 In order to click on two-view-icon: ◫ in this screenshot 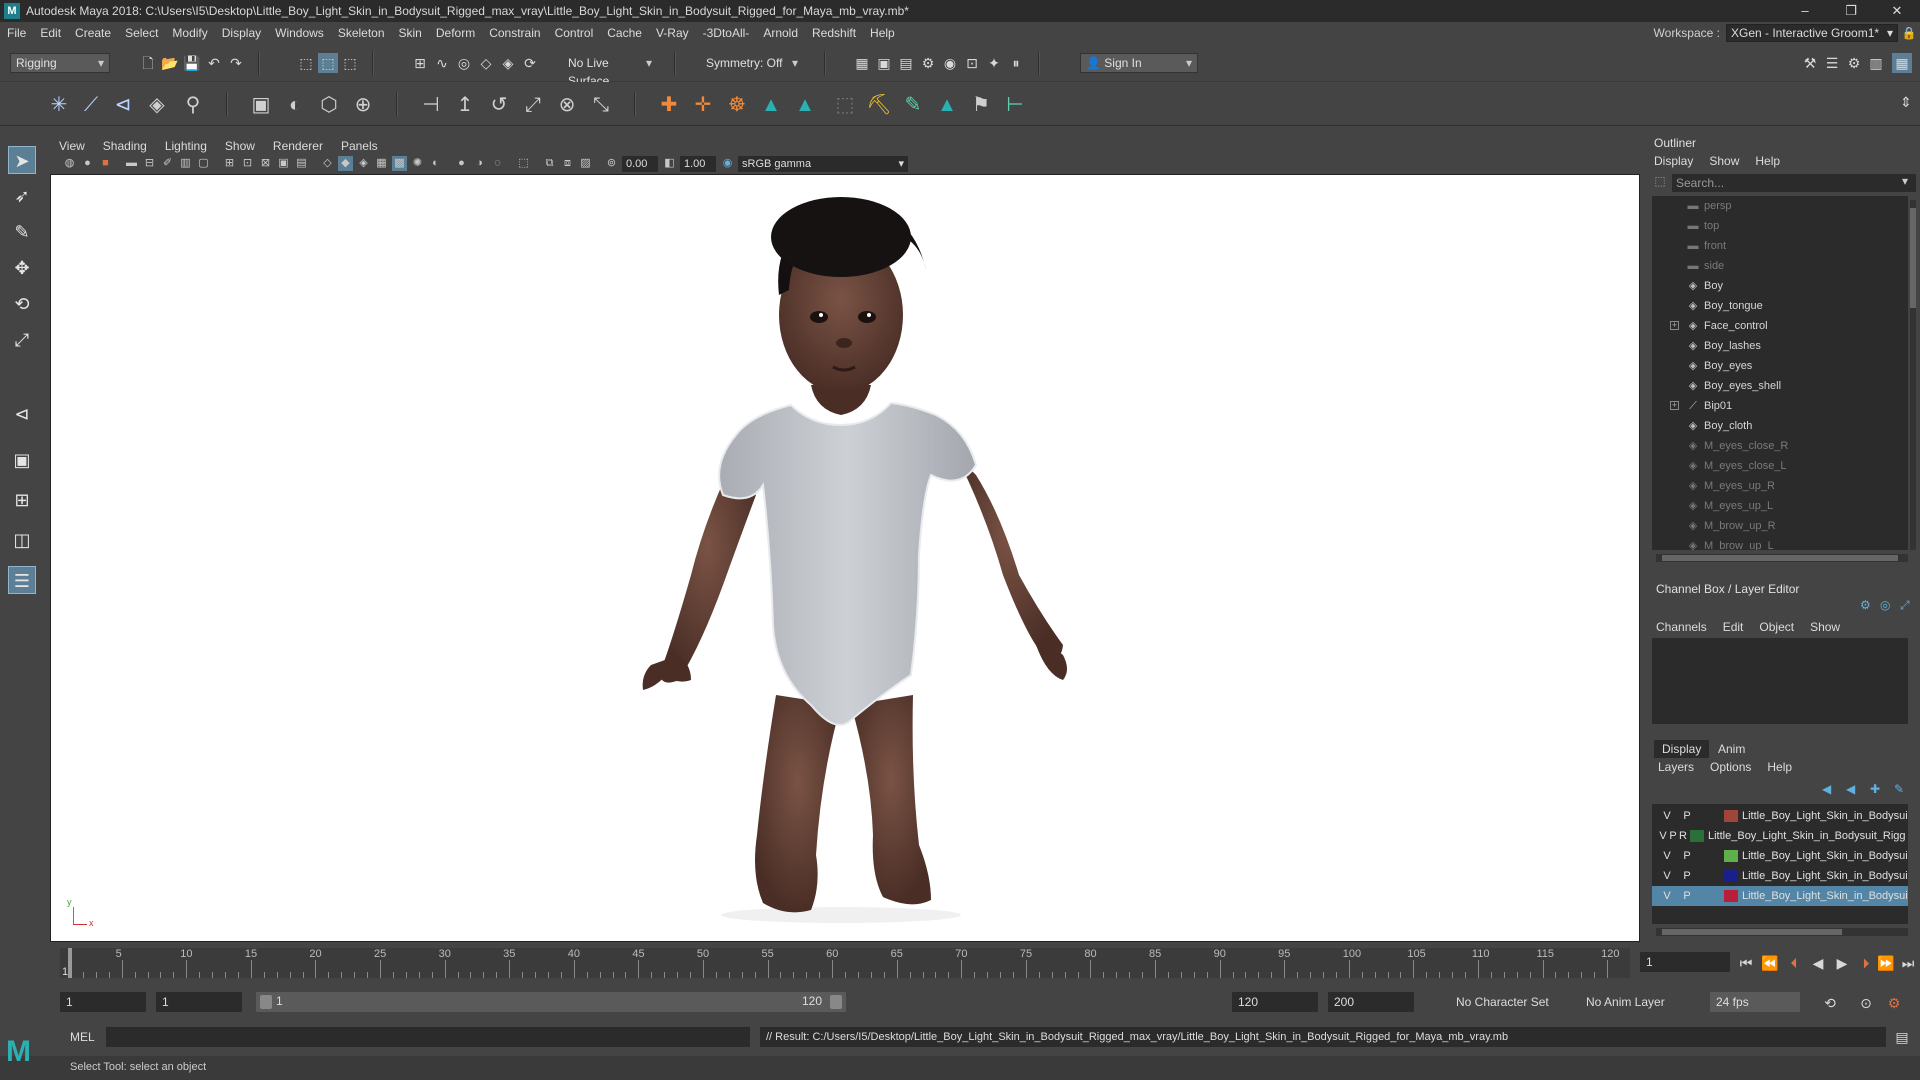, I will do `click(22, 540)`.